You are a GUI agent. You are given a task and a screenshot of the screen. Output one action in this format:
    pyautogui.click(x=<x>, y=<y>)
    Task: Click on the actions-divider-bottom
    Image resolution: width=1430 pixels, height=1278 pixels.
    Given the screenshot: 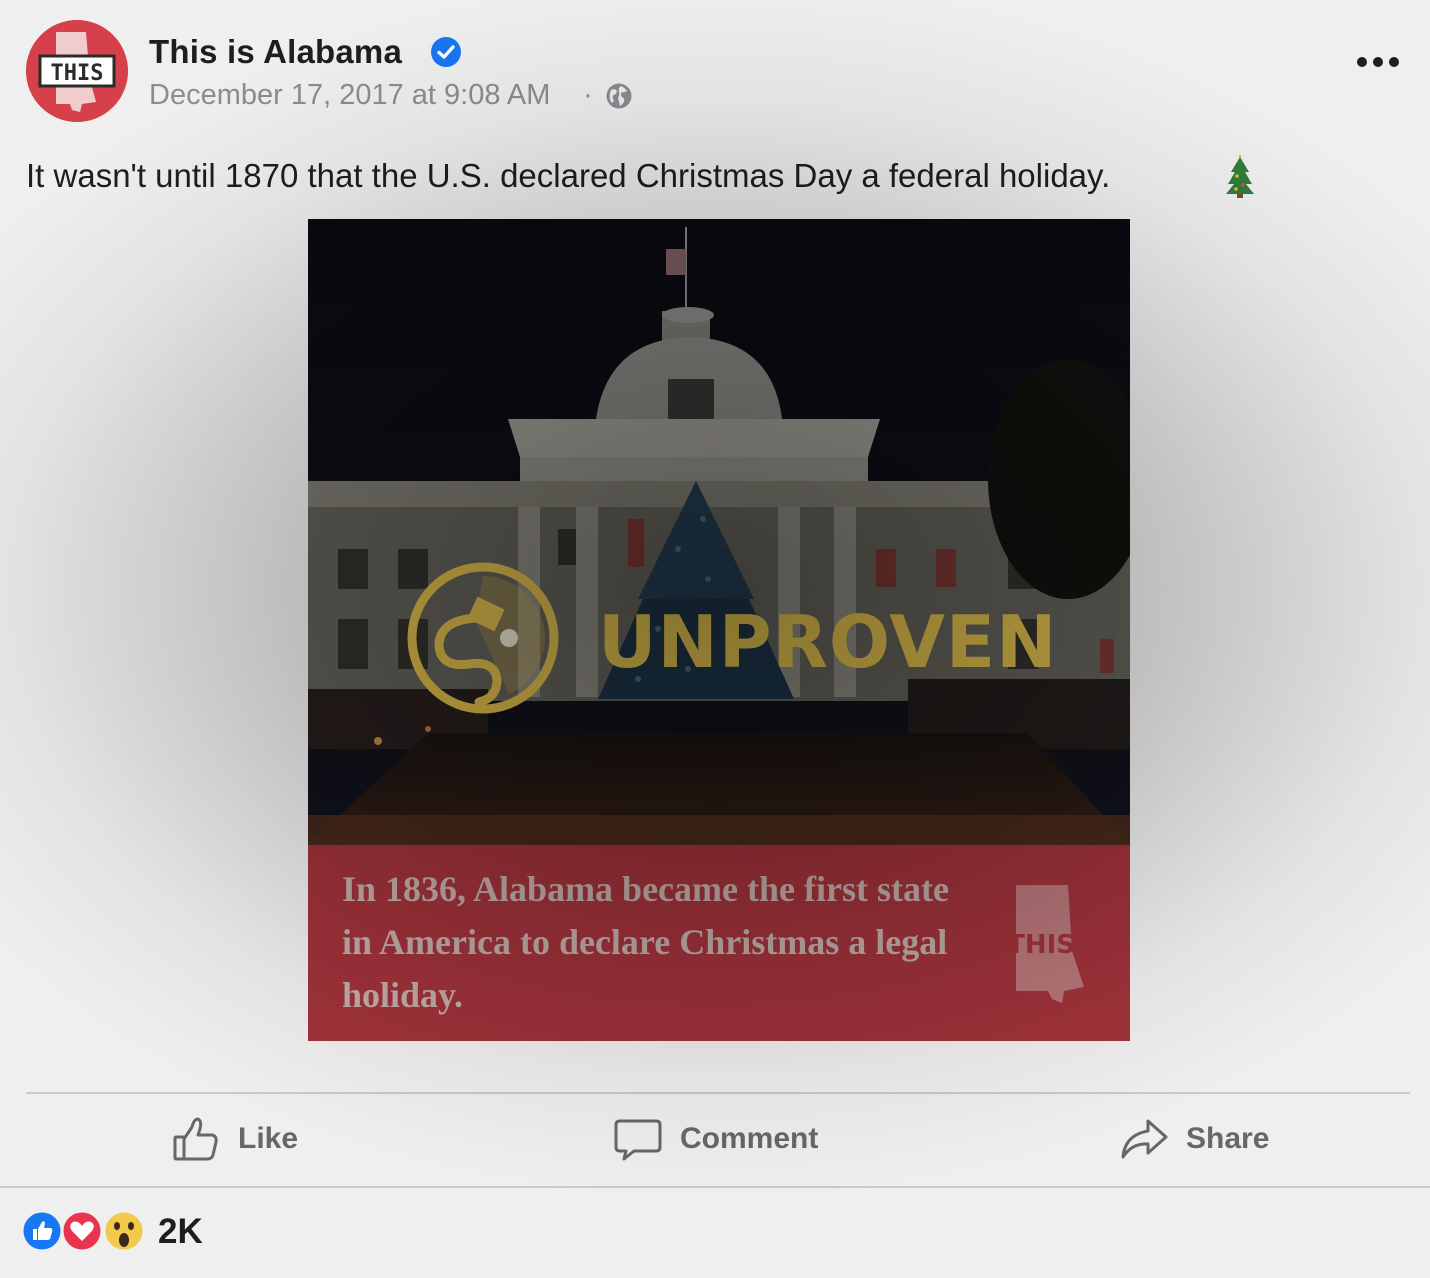 What is the action you would take?
    pyautogui.click(x=715, y=1187)
    